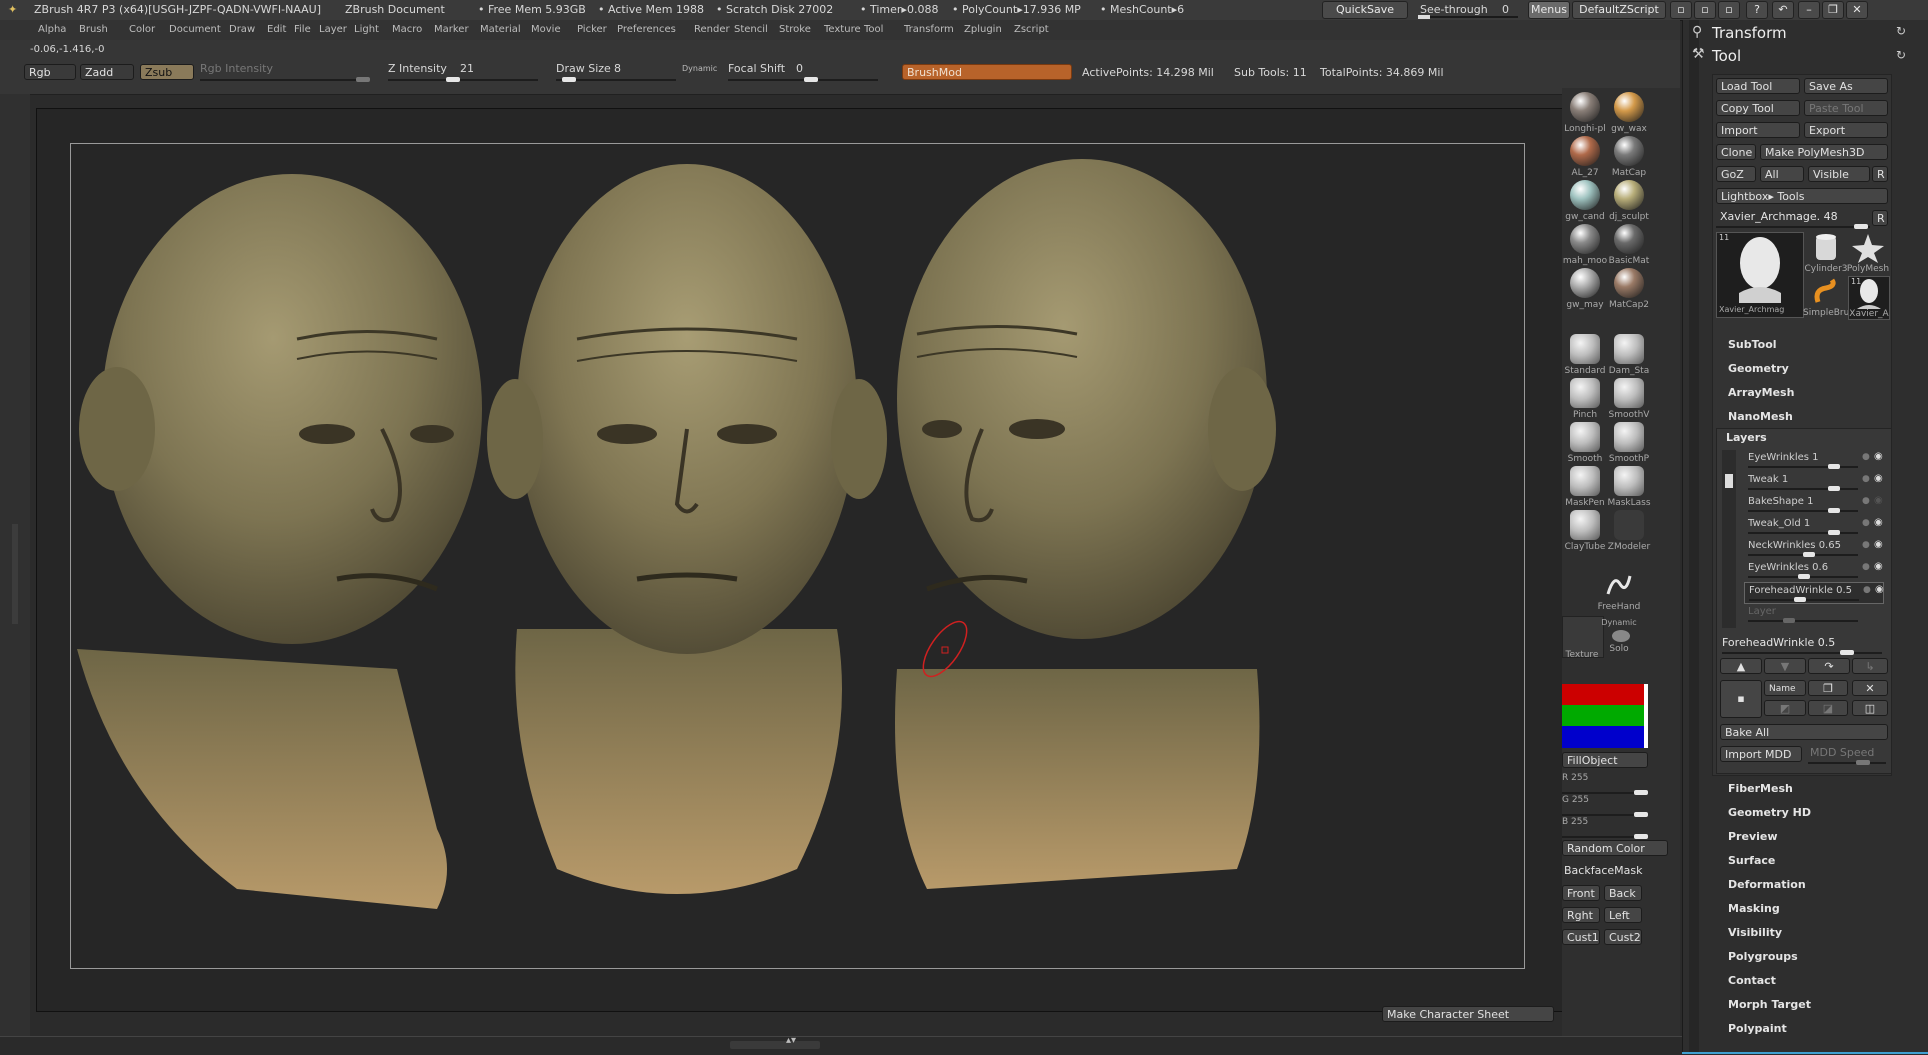 This screenshot has width=1928, height=1055. What do you see at coordinates (1880, 218) in the screenshot?
I see `tool-r-button: R` at bounding box center [1880, 218].